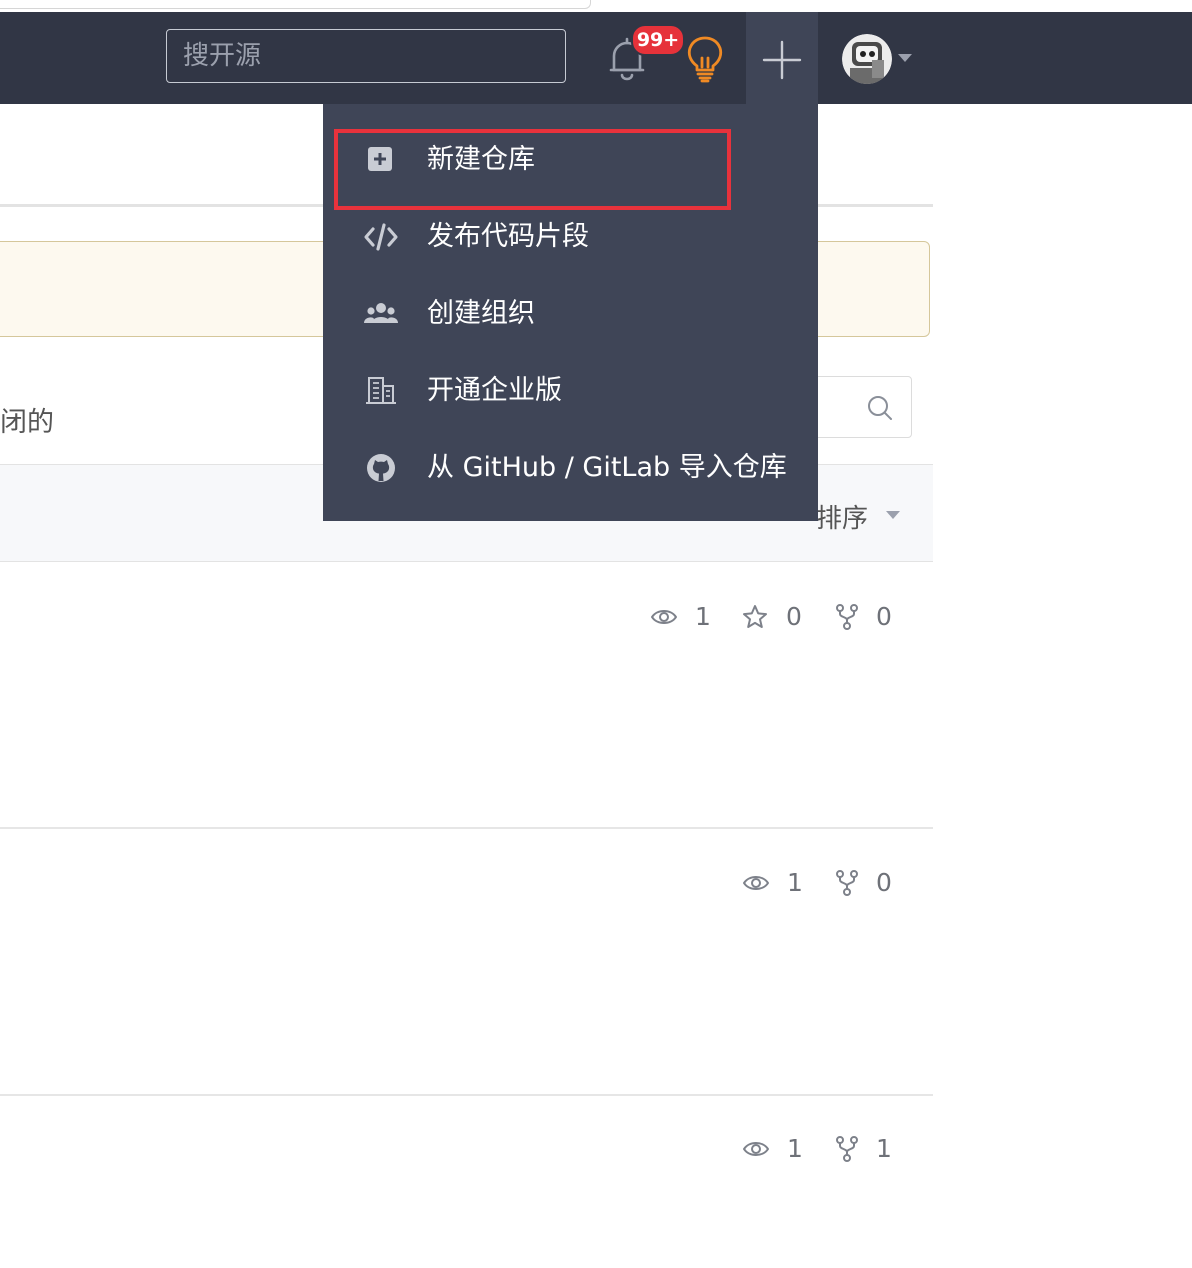 This screenshot has width=1192, height=1268. What do you see at coordinates (842, 516) in the screenshot?
I see `sort-dropdown: 排序` at bounding box center [842, 516].